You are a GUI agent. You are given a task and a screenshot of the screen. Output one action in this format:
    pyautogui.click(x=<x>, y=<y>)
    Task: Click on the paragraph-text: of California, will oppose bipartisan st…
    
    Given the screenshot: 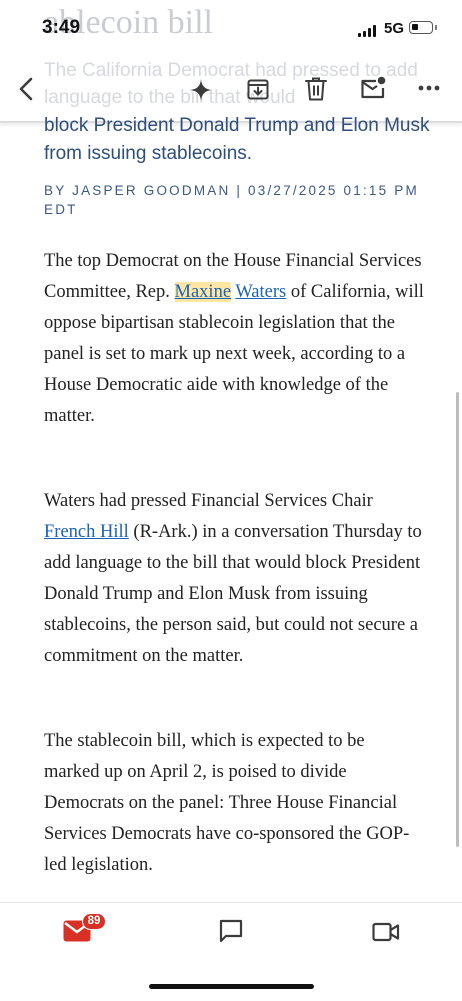 What is the action you would take?
    pyautogui.click(x=234, y=354)
    